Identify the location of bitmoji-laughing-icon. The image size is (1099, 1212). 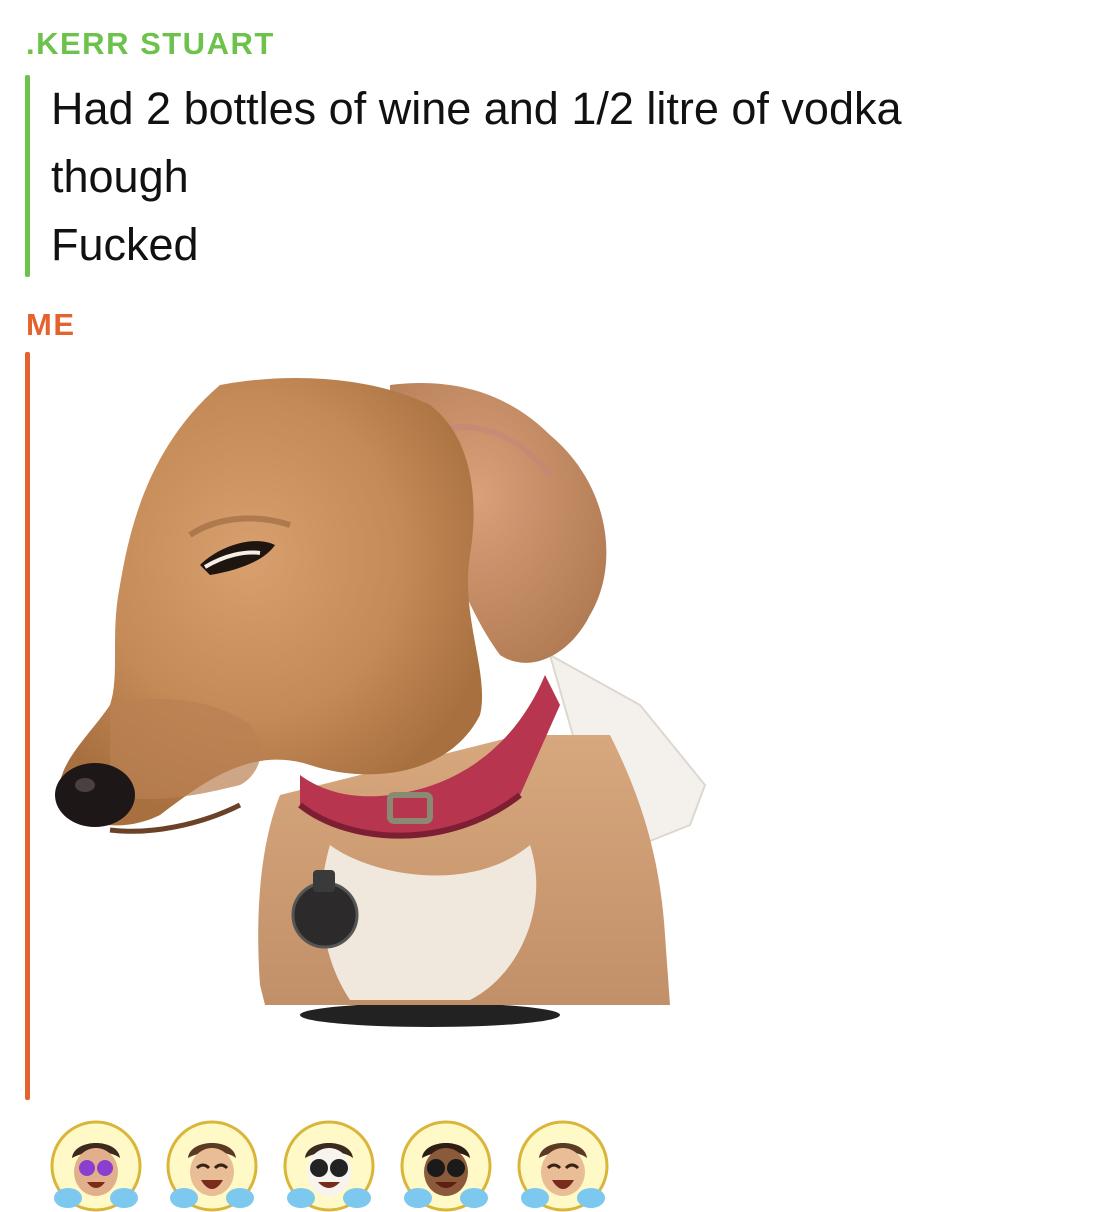
(212, 1166).